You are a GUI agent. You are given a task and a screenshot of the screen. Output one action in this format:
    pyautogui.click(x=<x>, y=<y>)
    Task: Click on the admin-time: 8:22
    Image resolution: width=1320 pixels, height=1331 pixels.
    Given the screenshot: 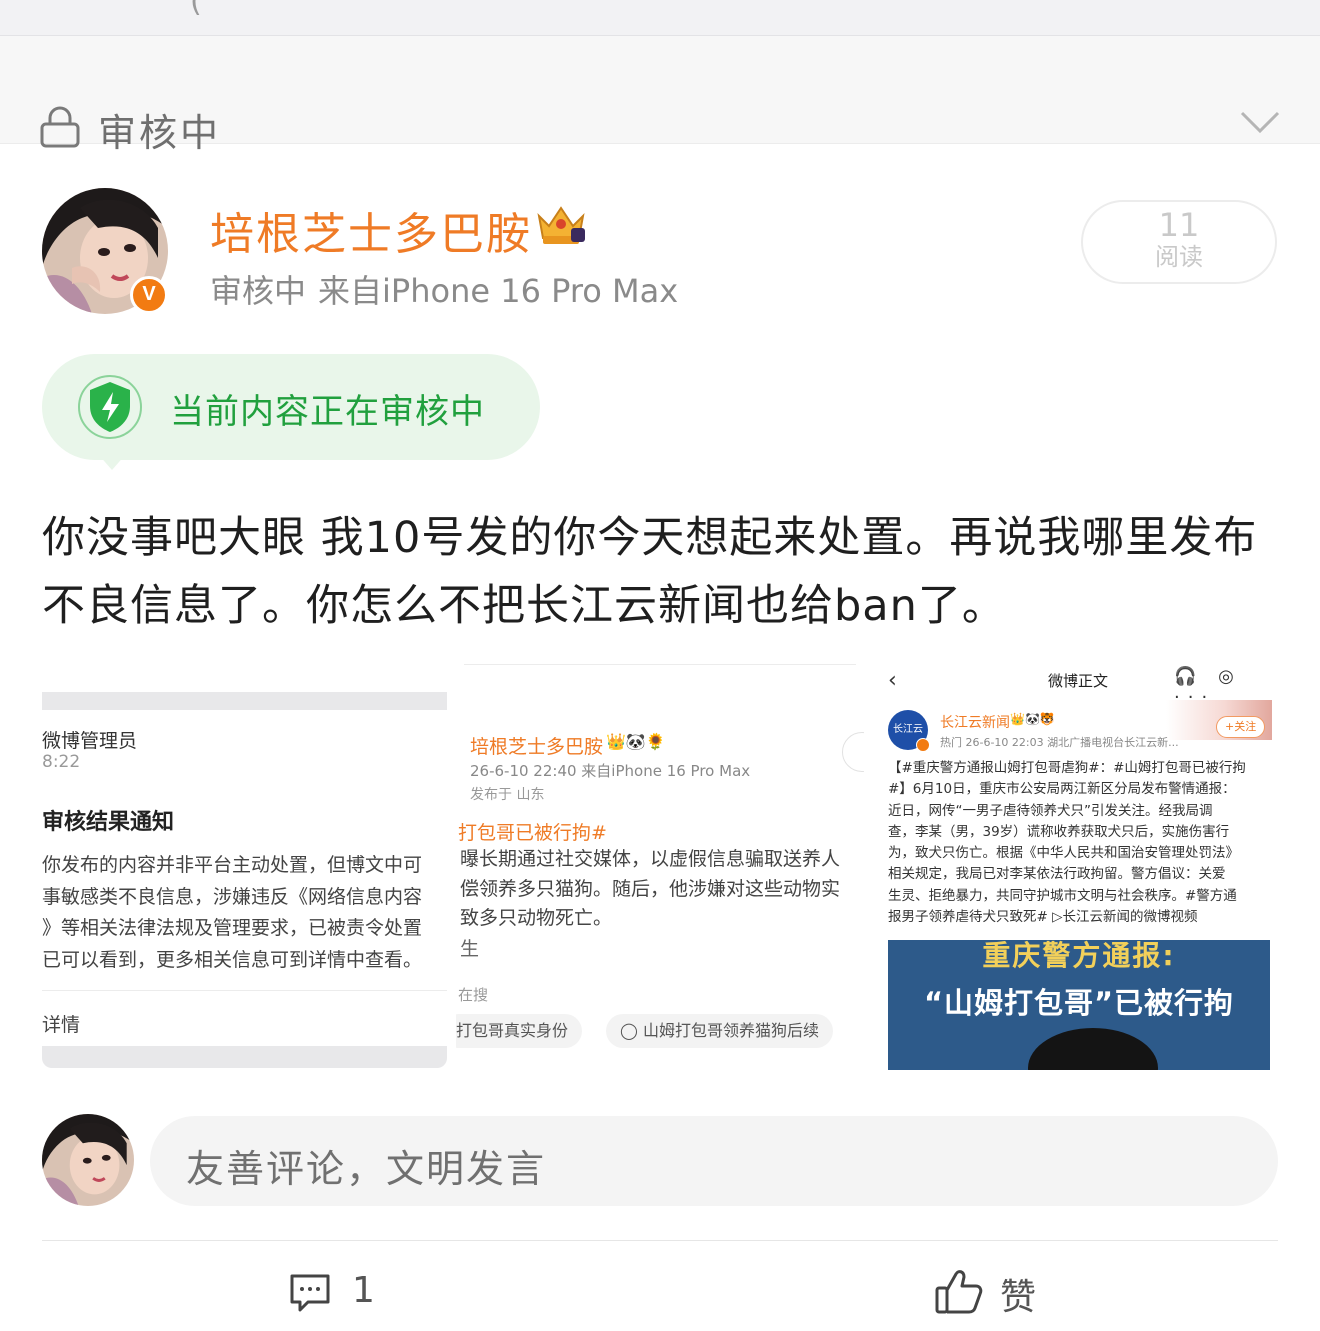 What is the action you would take?
    pyautogui.click(x=61, y=762)
    